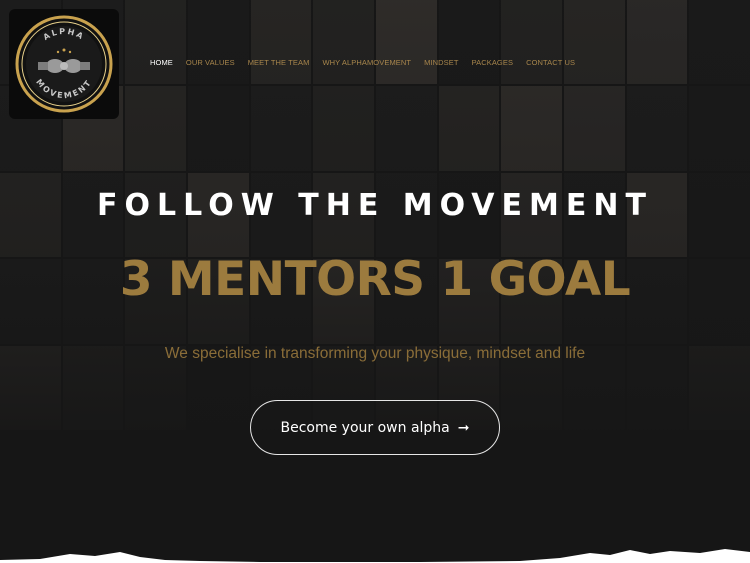 This screenshot has height=563, width=750. I want to click on nav-item-contact-us: CONTACT US, so click(550, 62).